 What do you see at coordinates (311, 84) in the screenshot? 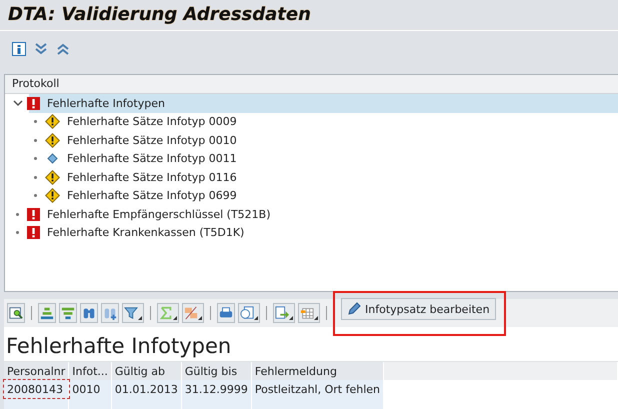
I see `panel-header: Protokoll` at bounding box center [311, 84].